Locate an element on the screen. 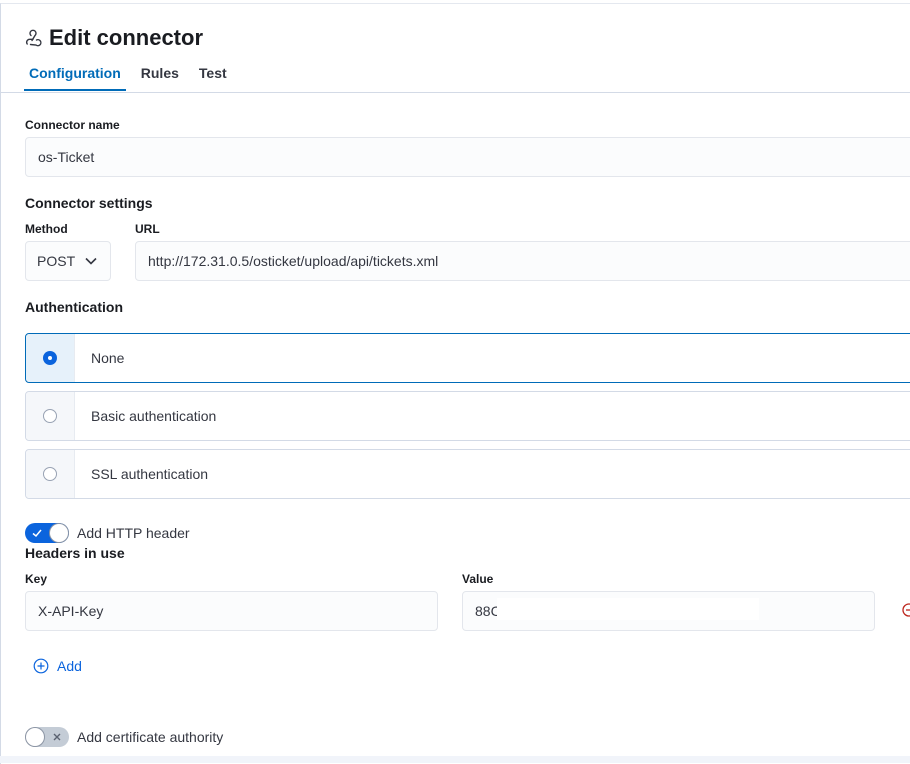 This screenshot has height=764, width=910. certificate-authority-switch-label: Add certificate authority is located at coordinates (150, 737).